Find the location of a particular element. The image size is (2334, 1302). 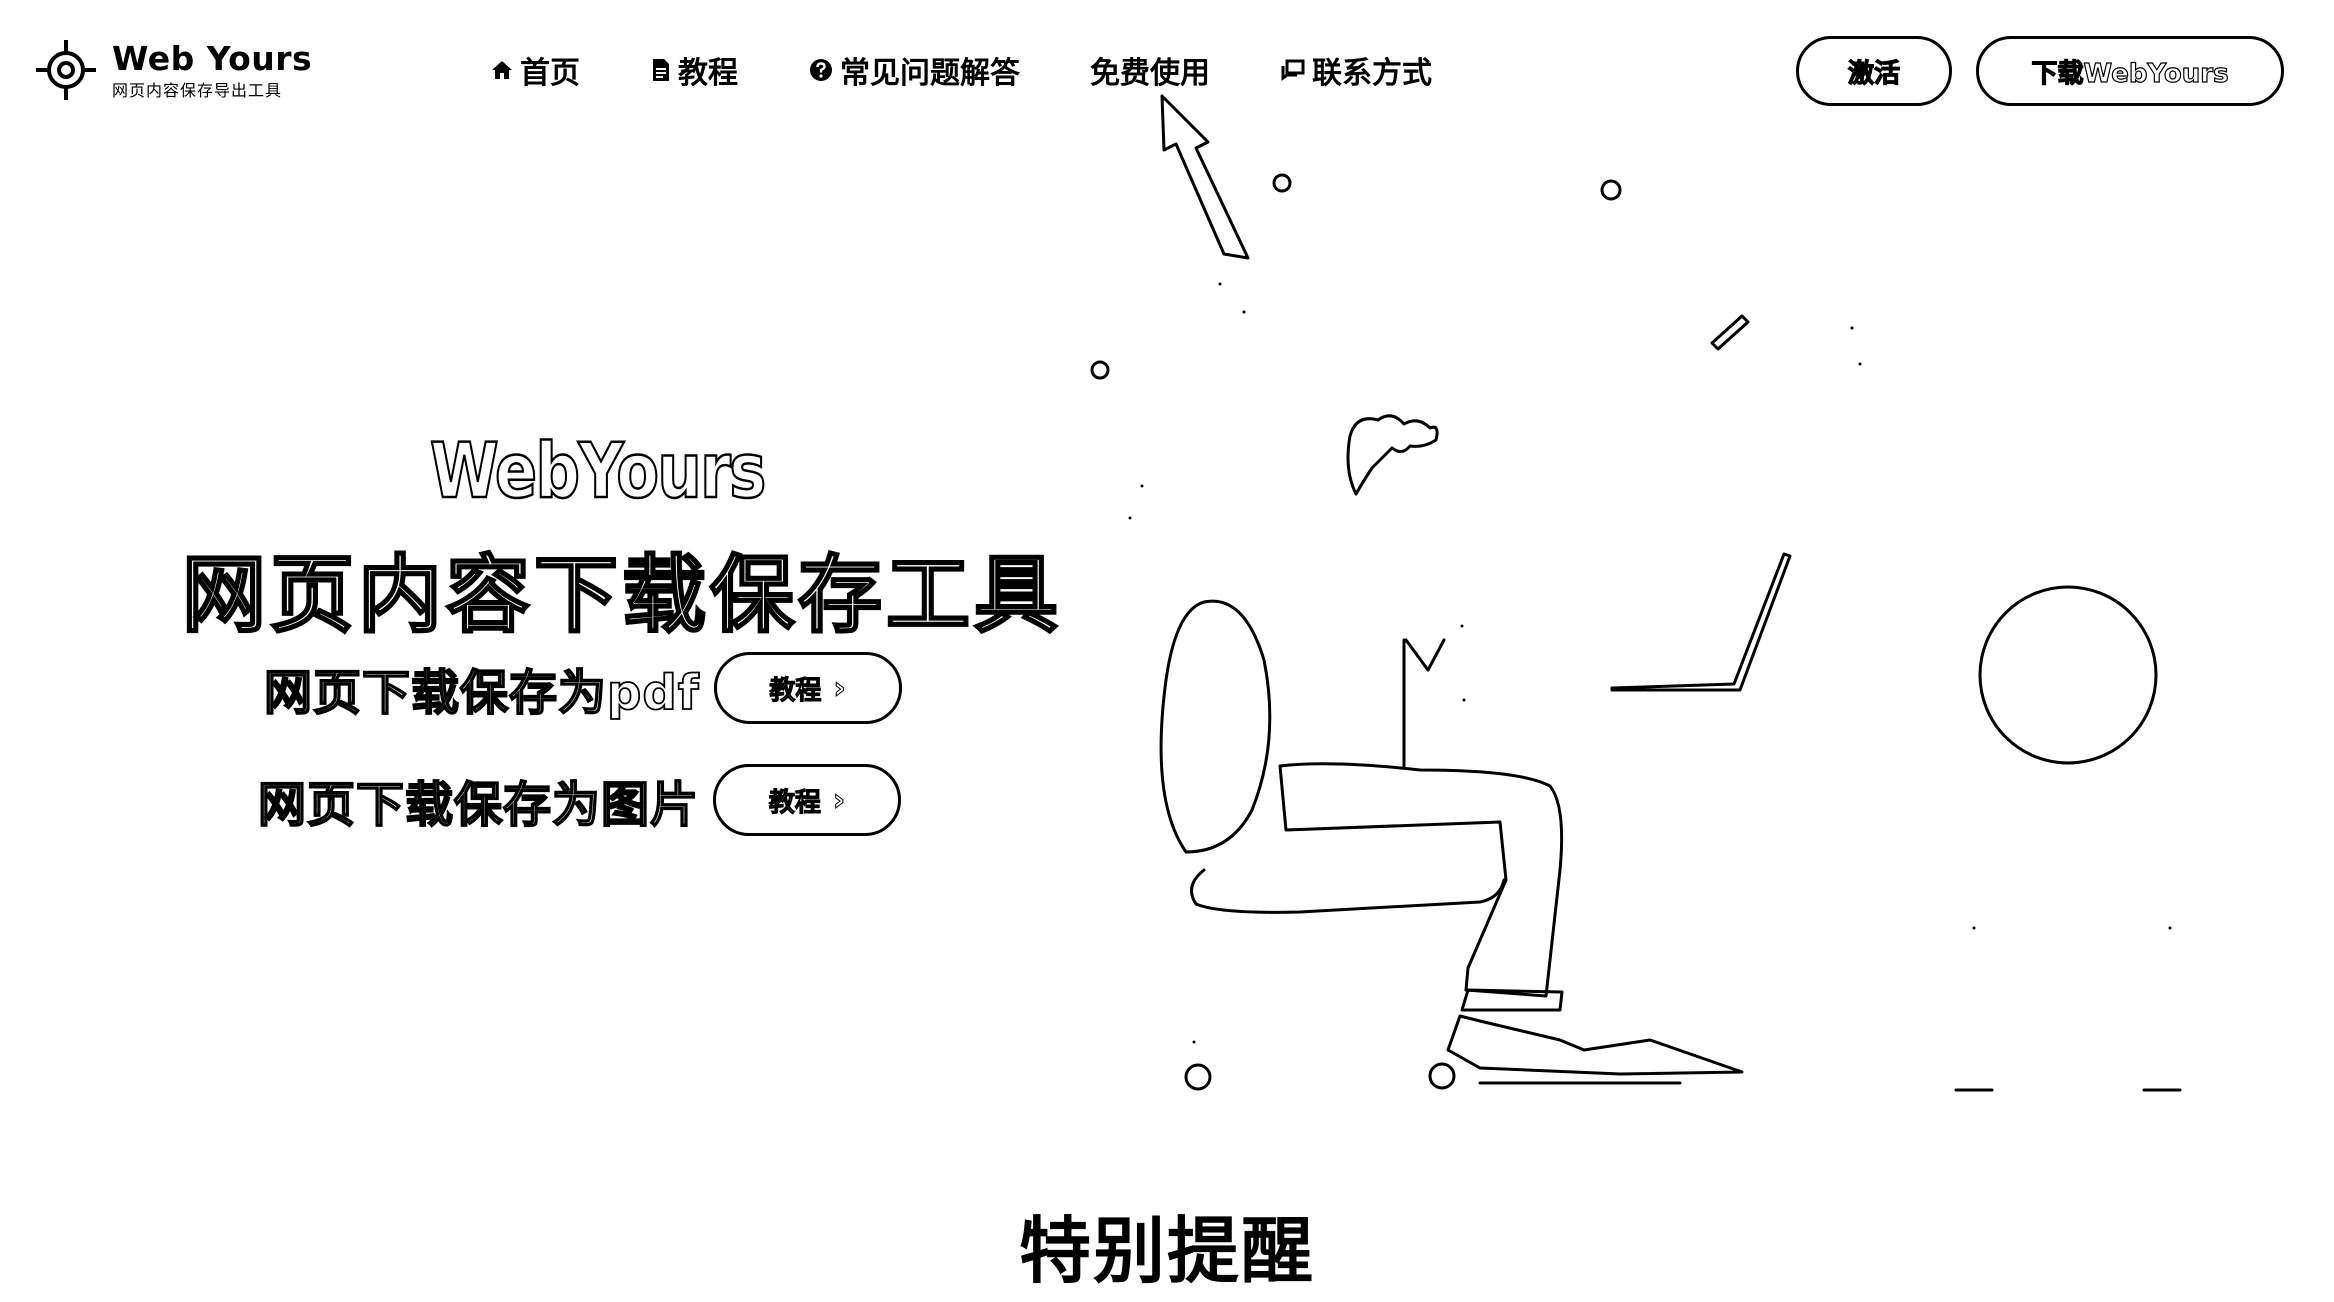

nav-item-home: 首页 is located at coordinates (535, 70).